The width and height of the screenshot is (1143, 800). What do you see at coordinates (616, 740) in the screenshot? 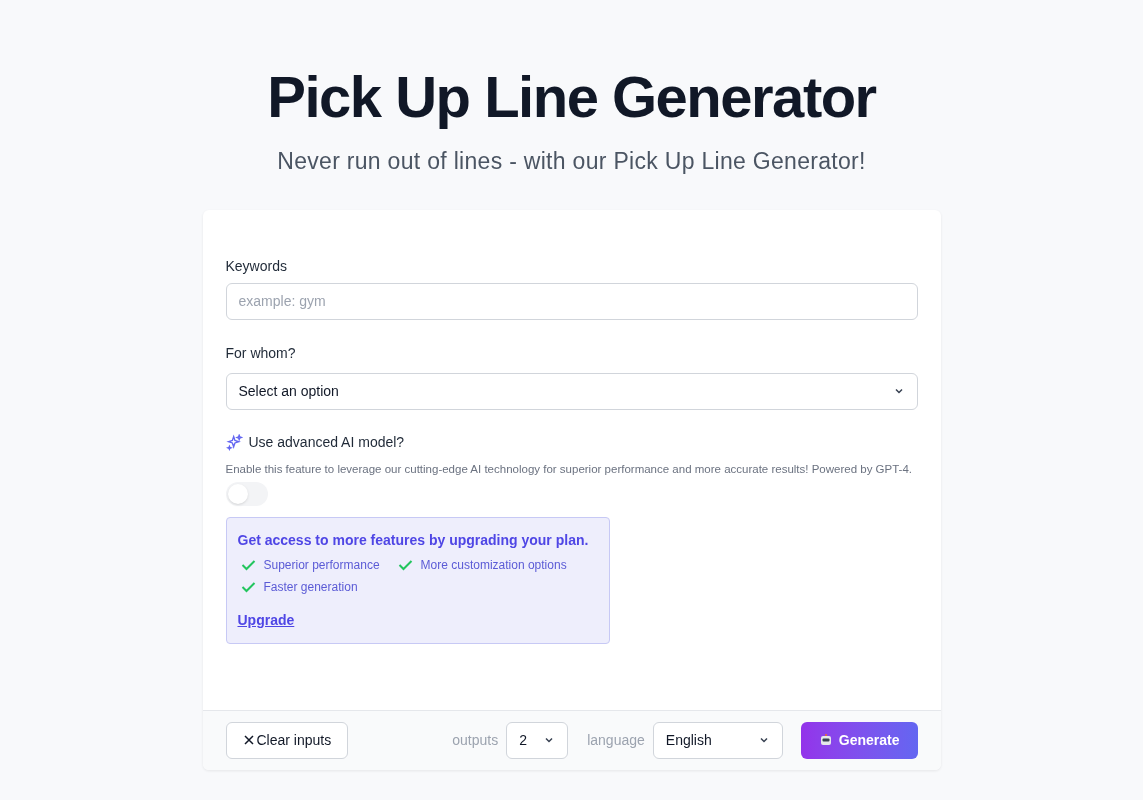
I see `language-label: language` at bounding box center [616, 740].